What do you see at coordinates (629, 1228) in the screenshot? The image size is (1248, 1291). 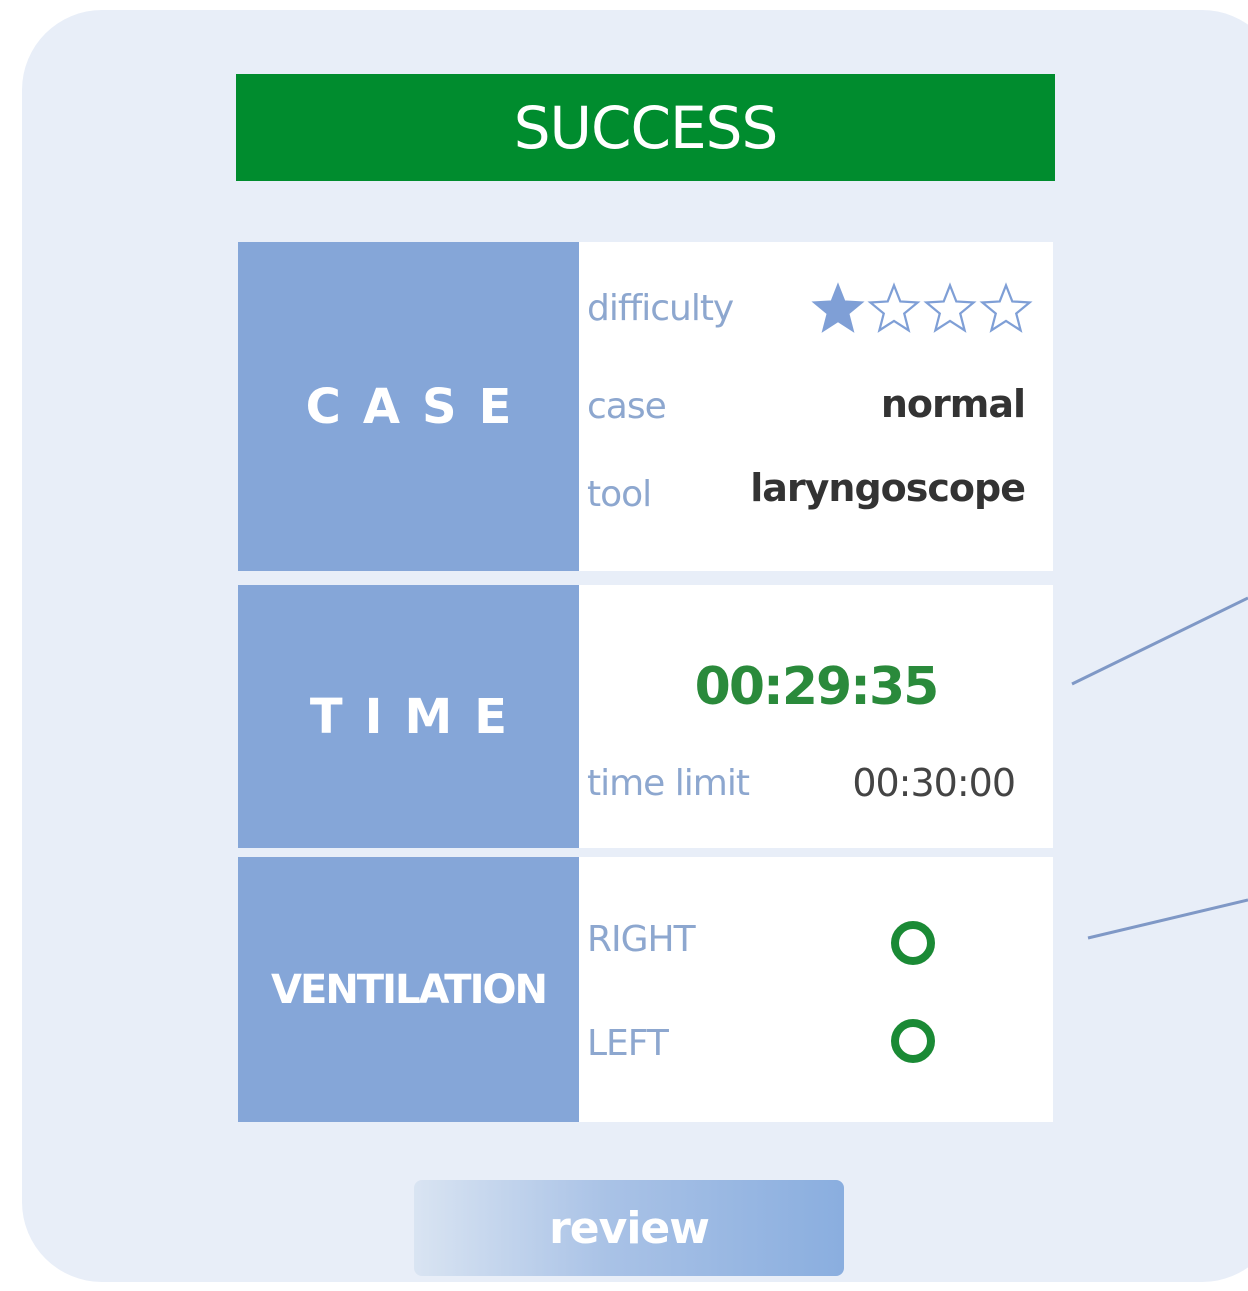 I see `review-button: review` at bounding box center [629, 1228].